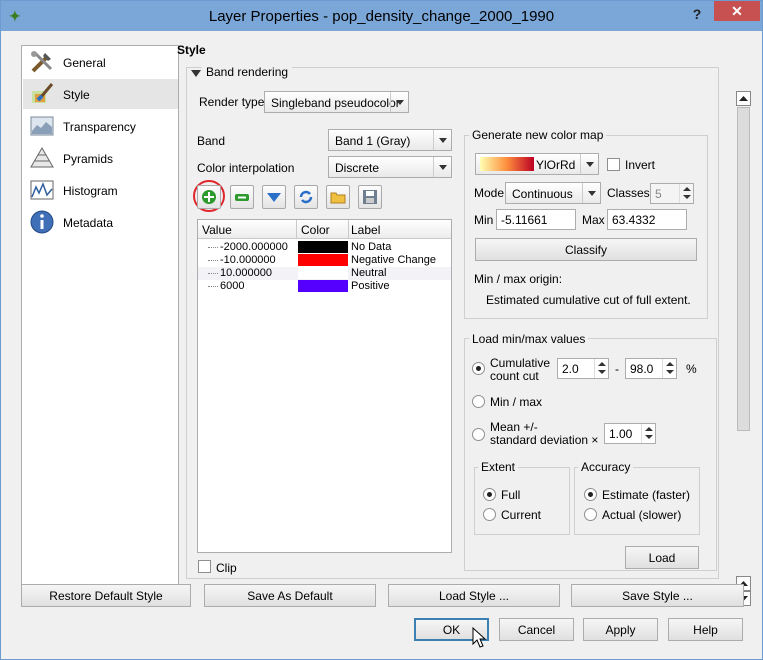 This screenshot has height=660, width=763. I want to click on load-button: Load, so click(662, 557).